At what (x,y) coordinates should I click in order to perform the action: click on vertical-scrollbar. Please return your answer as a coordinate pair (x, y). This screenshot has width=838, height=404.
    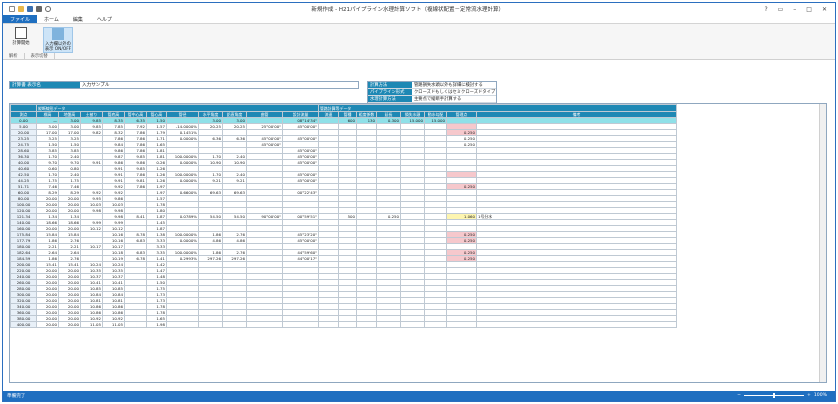
    Looking at the image, I should click on (822, 243).